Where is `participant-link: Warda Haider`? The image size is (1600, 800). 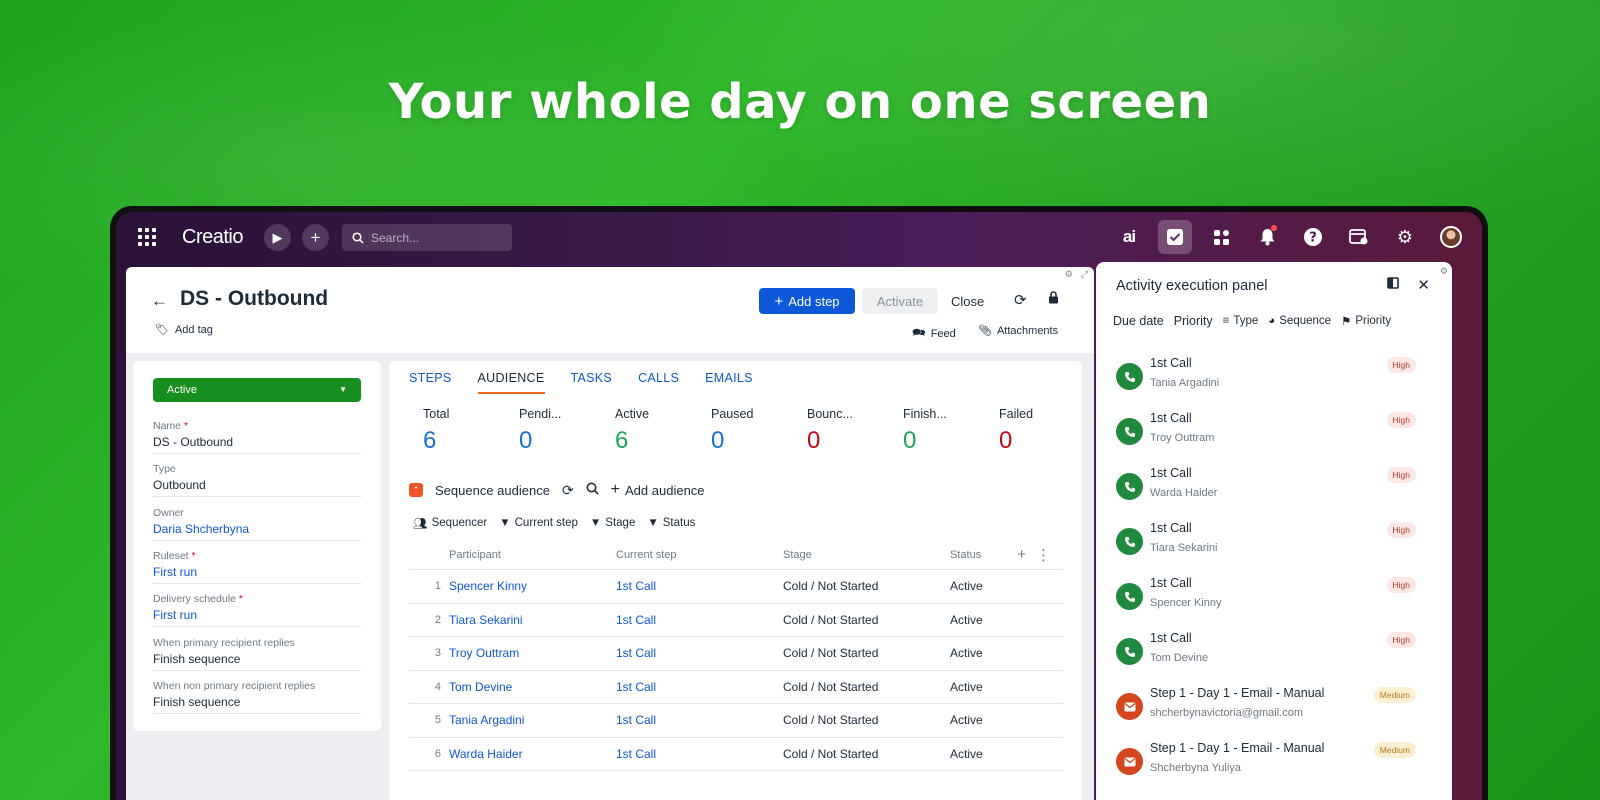
participant-link: Warda Haider is located at coordinates (532, 754).